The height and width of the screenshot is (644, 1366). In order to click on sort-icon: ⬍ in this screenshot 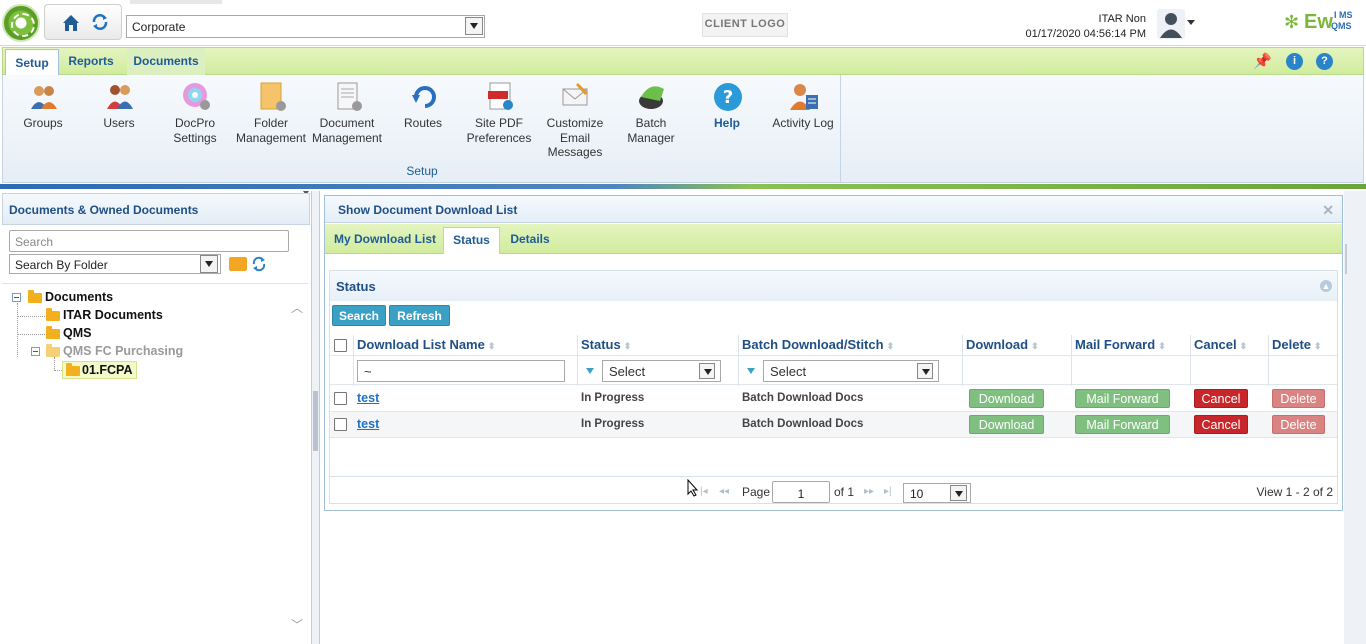, I will do `click(1243, 346)`.